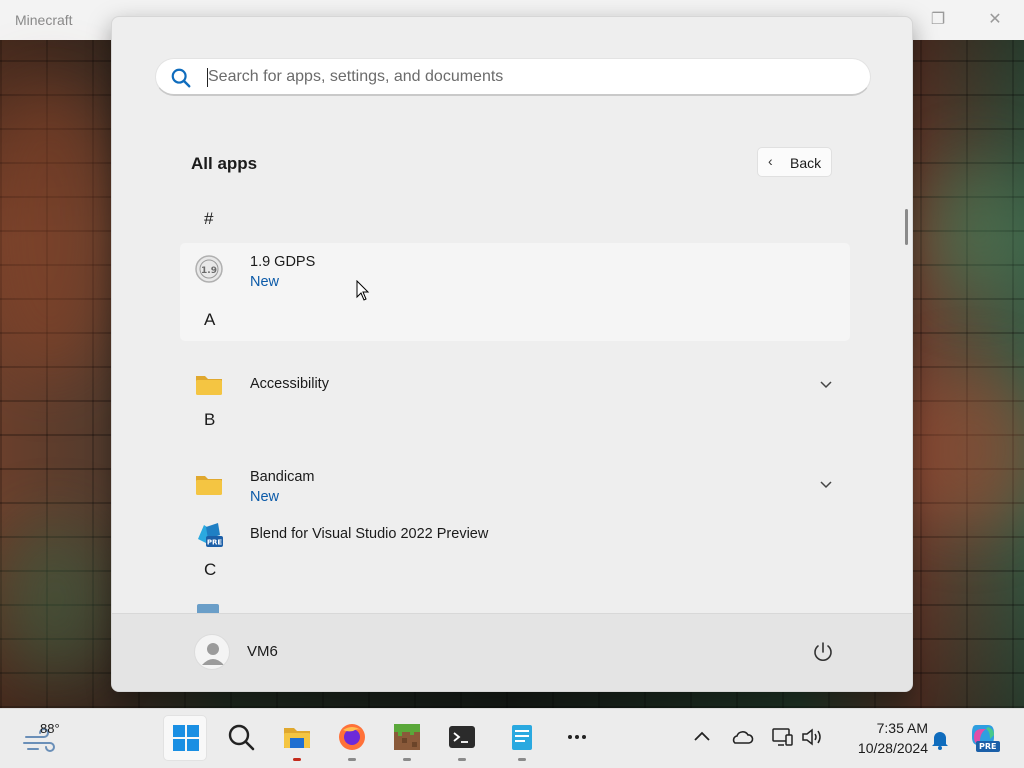 The image size is (1024, 768). I want to click on avatar, so click(212, 652).